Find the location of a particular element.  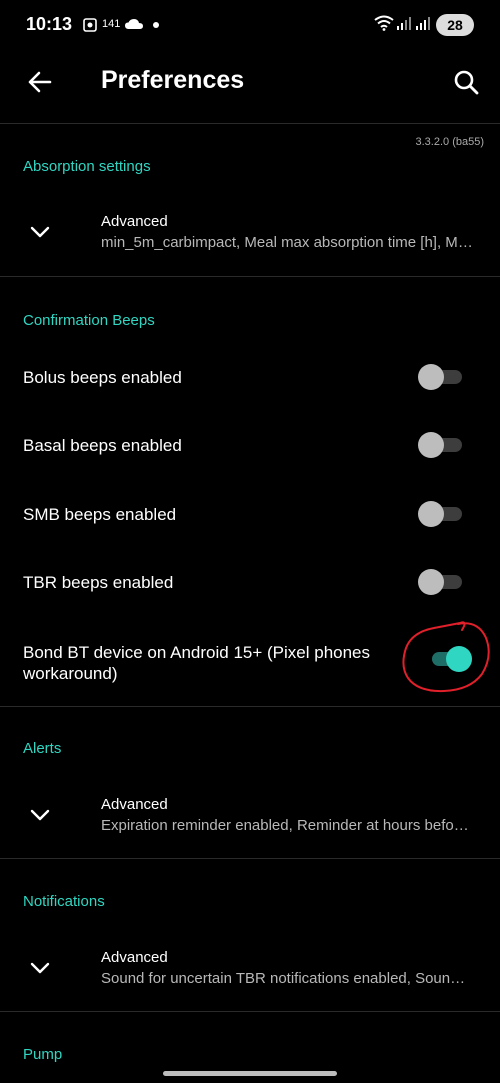

section-title-confirmation-beeps: Confirmation Beeps is located at coordinates (89, 320).